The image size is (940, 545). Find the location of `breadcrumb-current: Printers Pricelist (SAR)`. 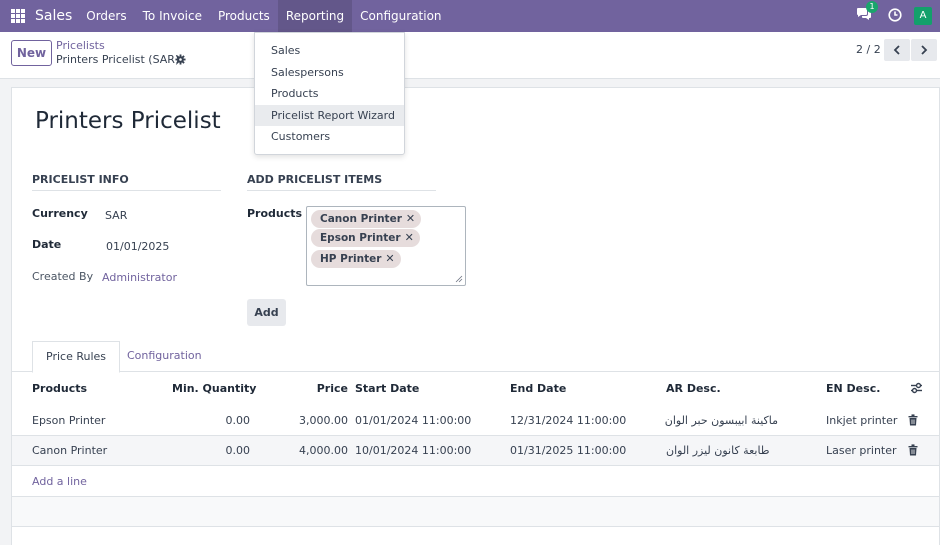

breadcrumb-current: Printers Pricelist (SAR) is located at coordinates (118, 59).